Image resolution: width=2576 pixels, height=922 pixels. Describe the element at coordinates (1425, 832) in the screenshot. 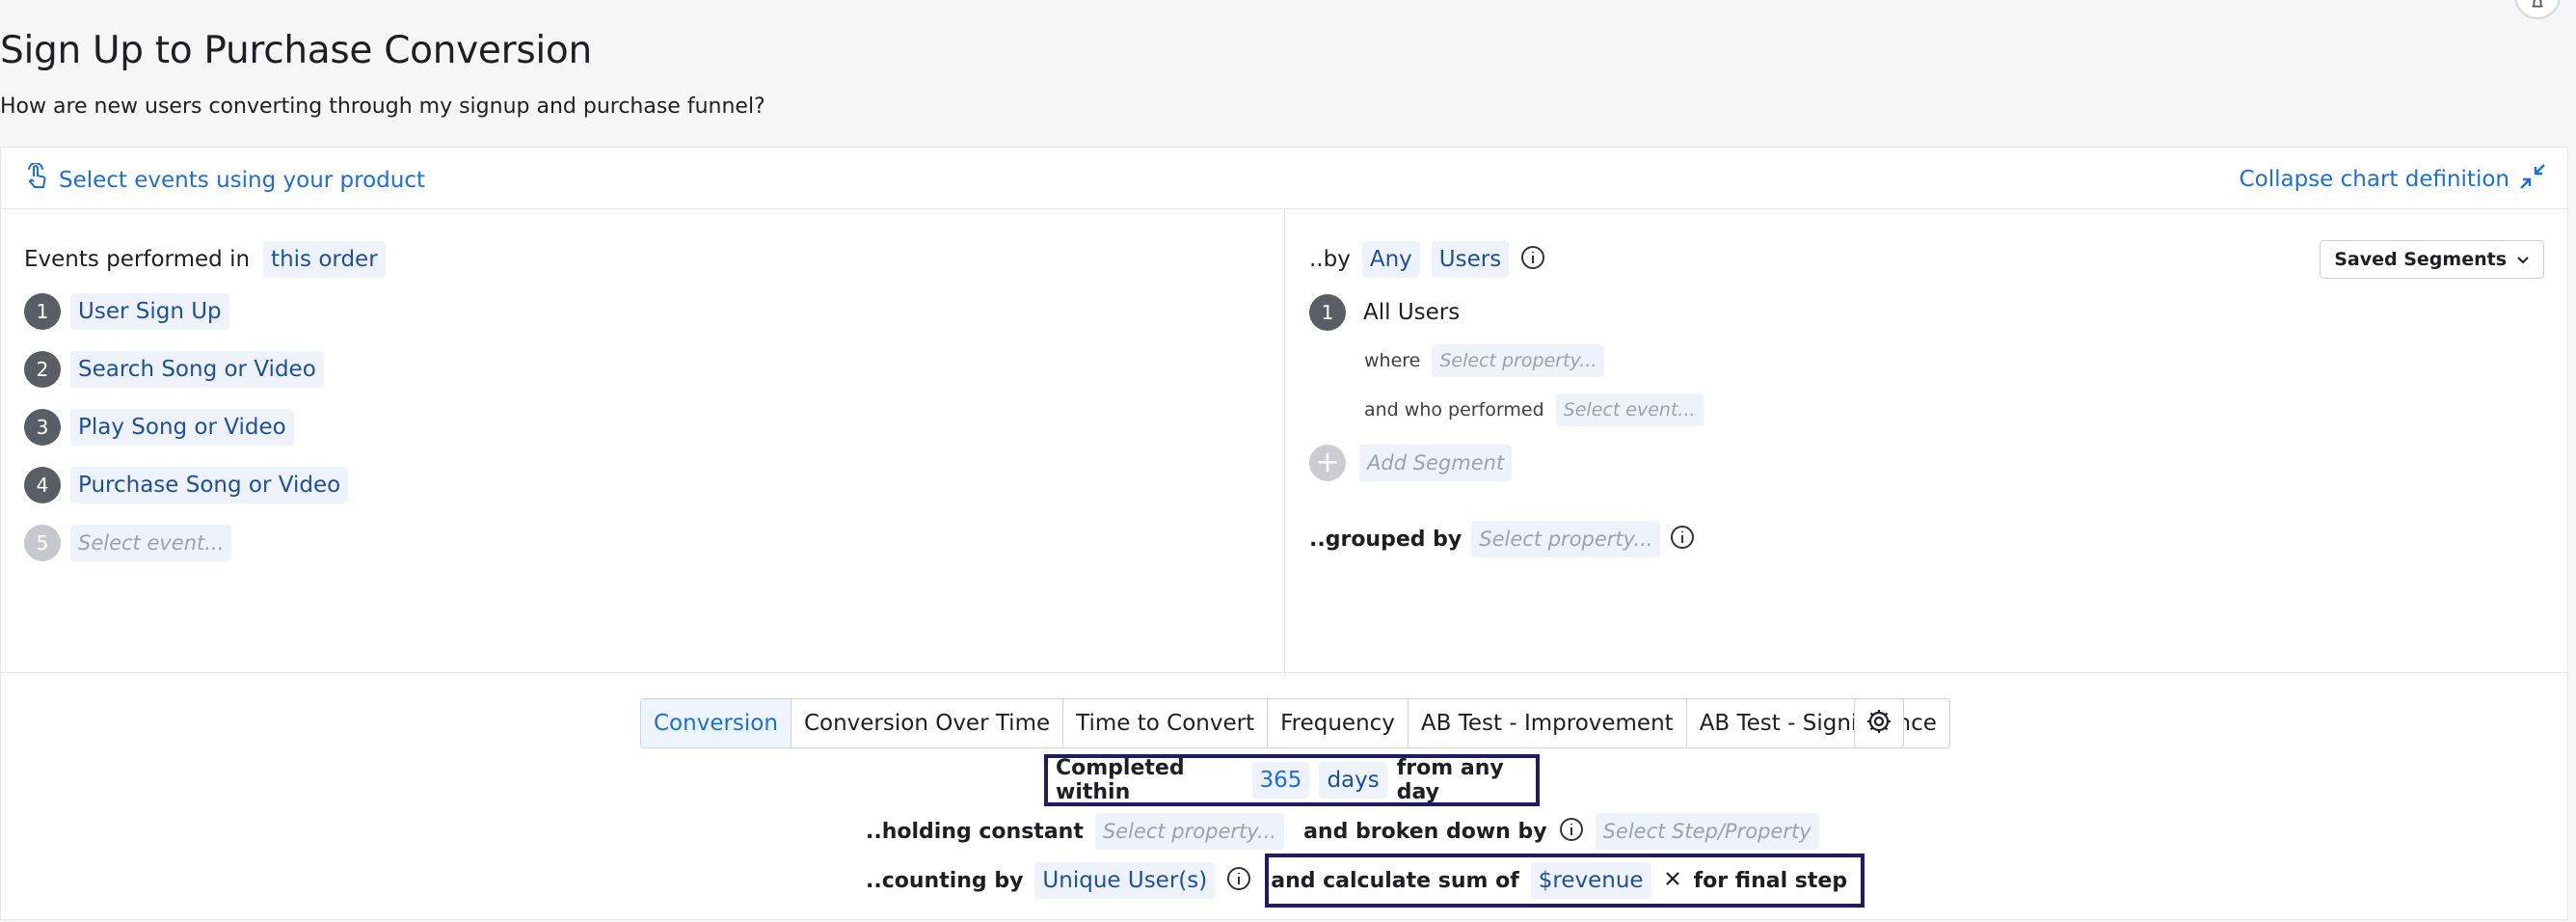

I see `broken-down-label: and broken down by` at that location.